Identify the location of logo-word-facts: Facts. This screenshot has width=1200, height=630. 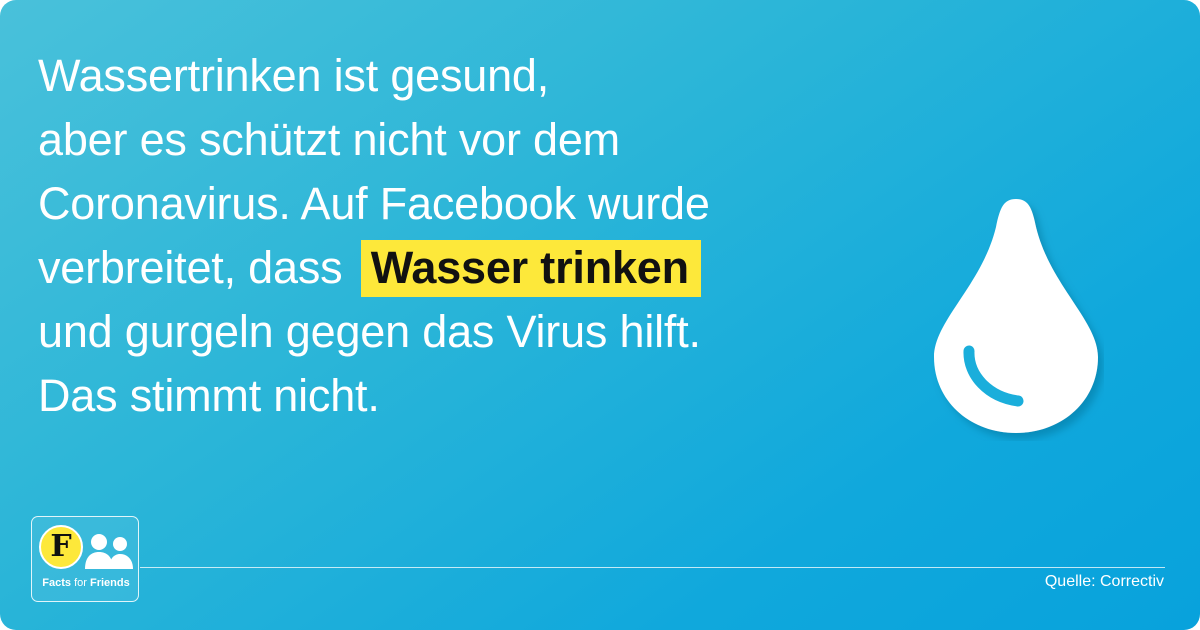
(57, 583).